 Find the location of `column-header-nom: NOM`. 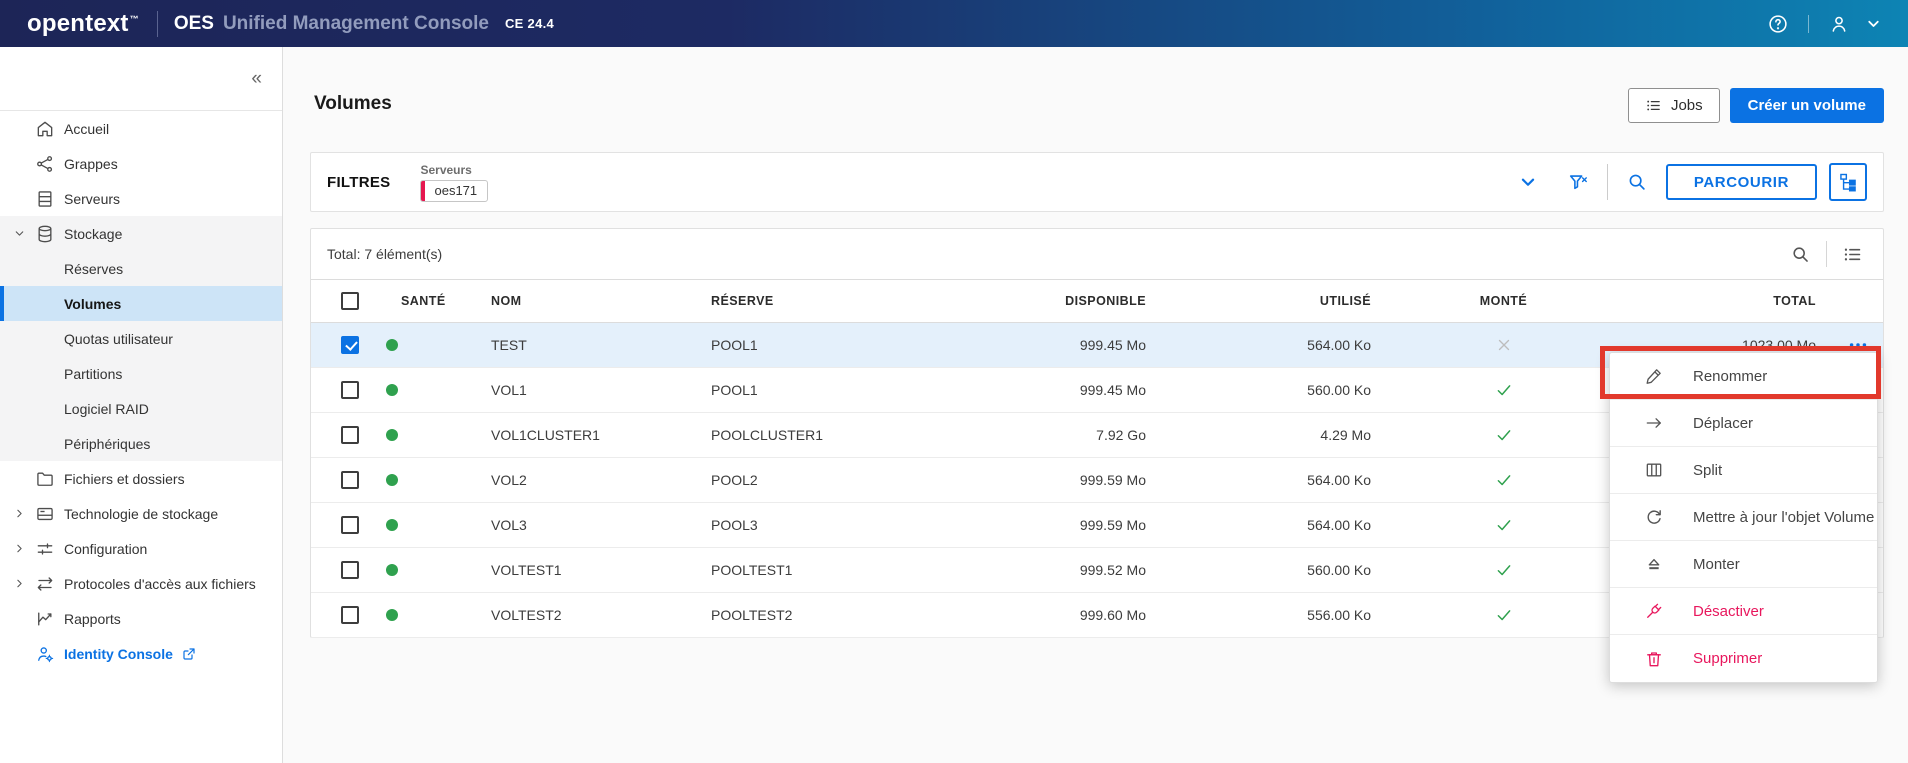

column-header-nom: NOM is located at coordinates (571, 301).